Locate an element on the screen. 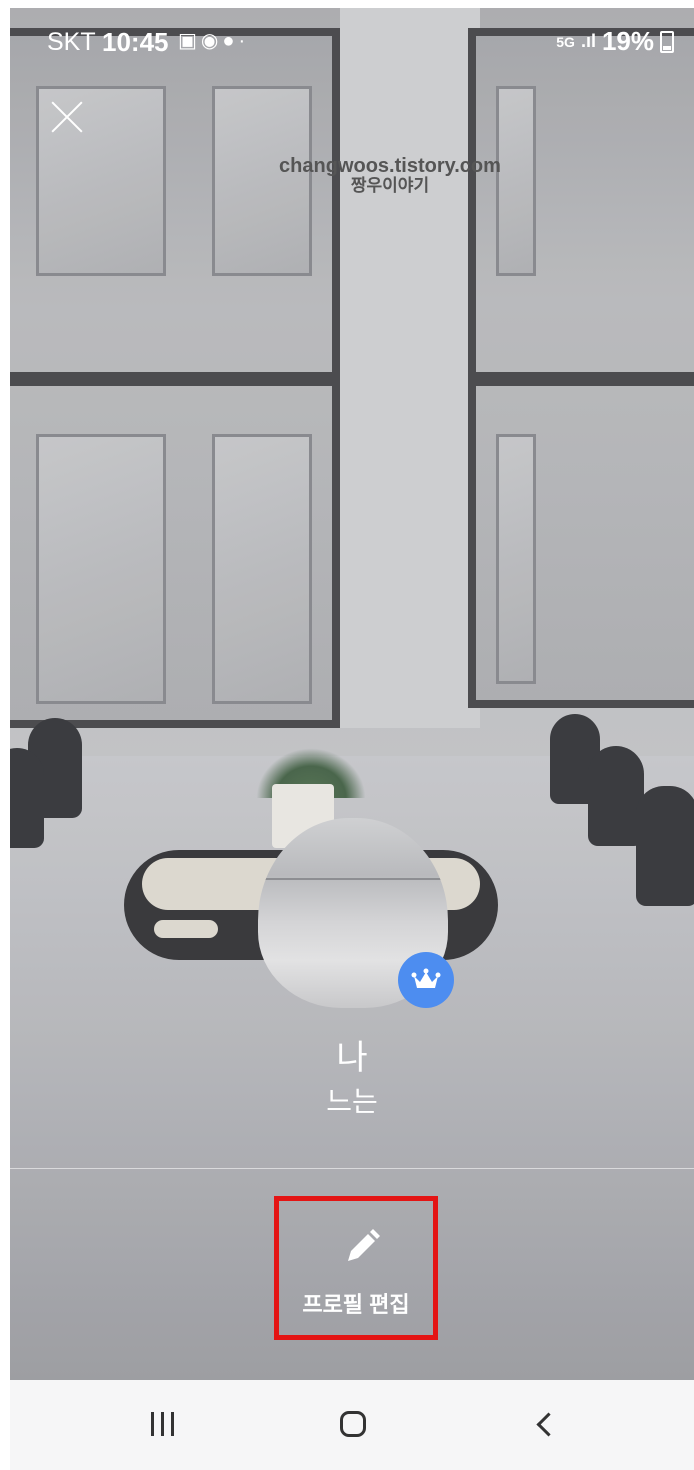 The height and width of the screenshot is (1470, 694). carrier-label: SKT is located at coordinates (71, 42).